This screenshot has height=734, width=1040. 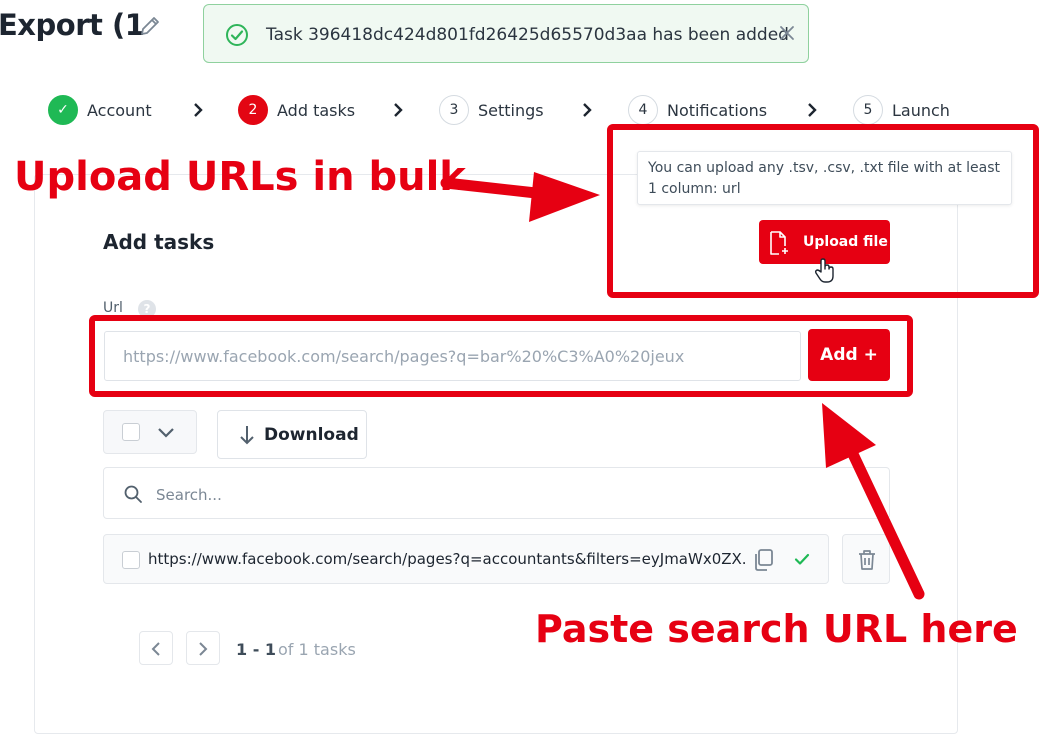 What do you see at coordinates (240, 177) in the screenshot?
I see `annotation-upload-label: Upload URLs in bulk` at bounding box center [240, 177].